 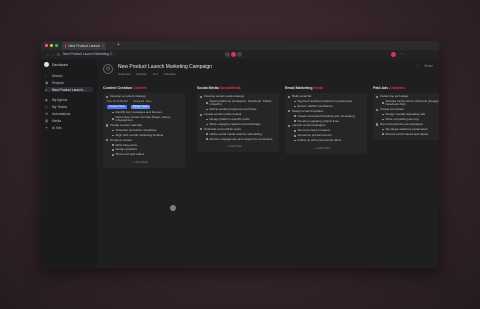 What do you see at coordinates (222, 96) in the screenshot?
I see `task-item: Develop social media strategy` at bounding box center [222, 96].